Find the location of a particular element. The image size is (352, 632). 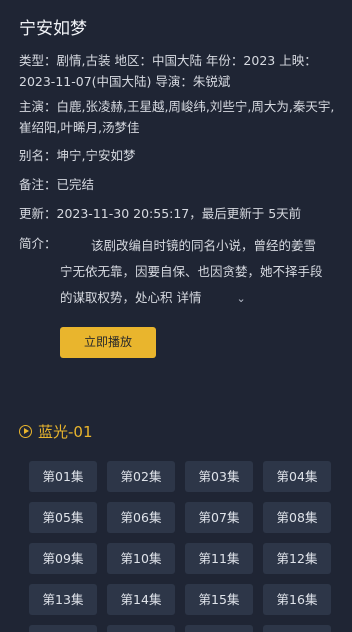

episode-button: 第07集 is located at coordinates (219, 517).